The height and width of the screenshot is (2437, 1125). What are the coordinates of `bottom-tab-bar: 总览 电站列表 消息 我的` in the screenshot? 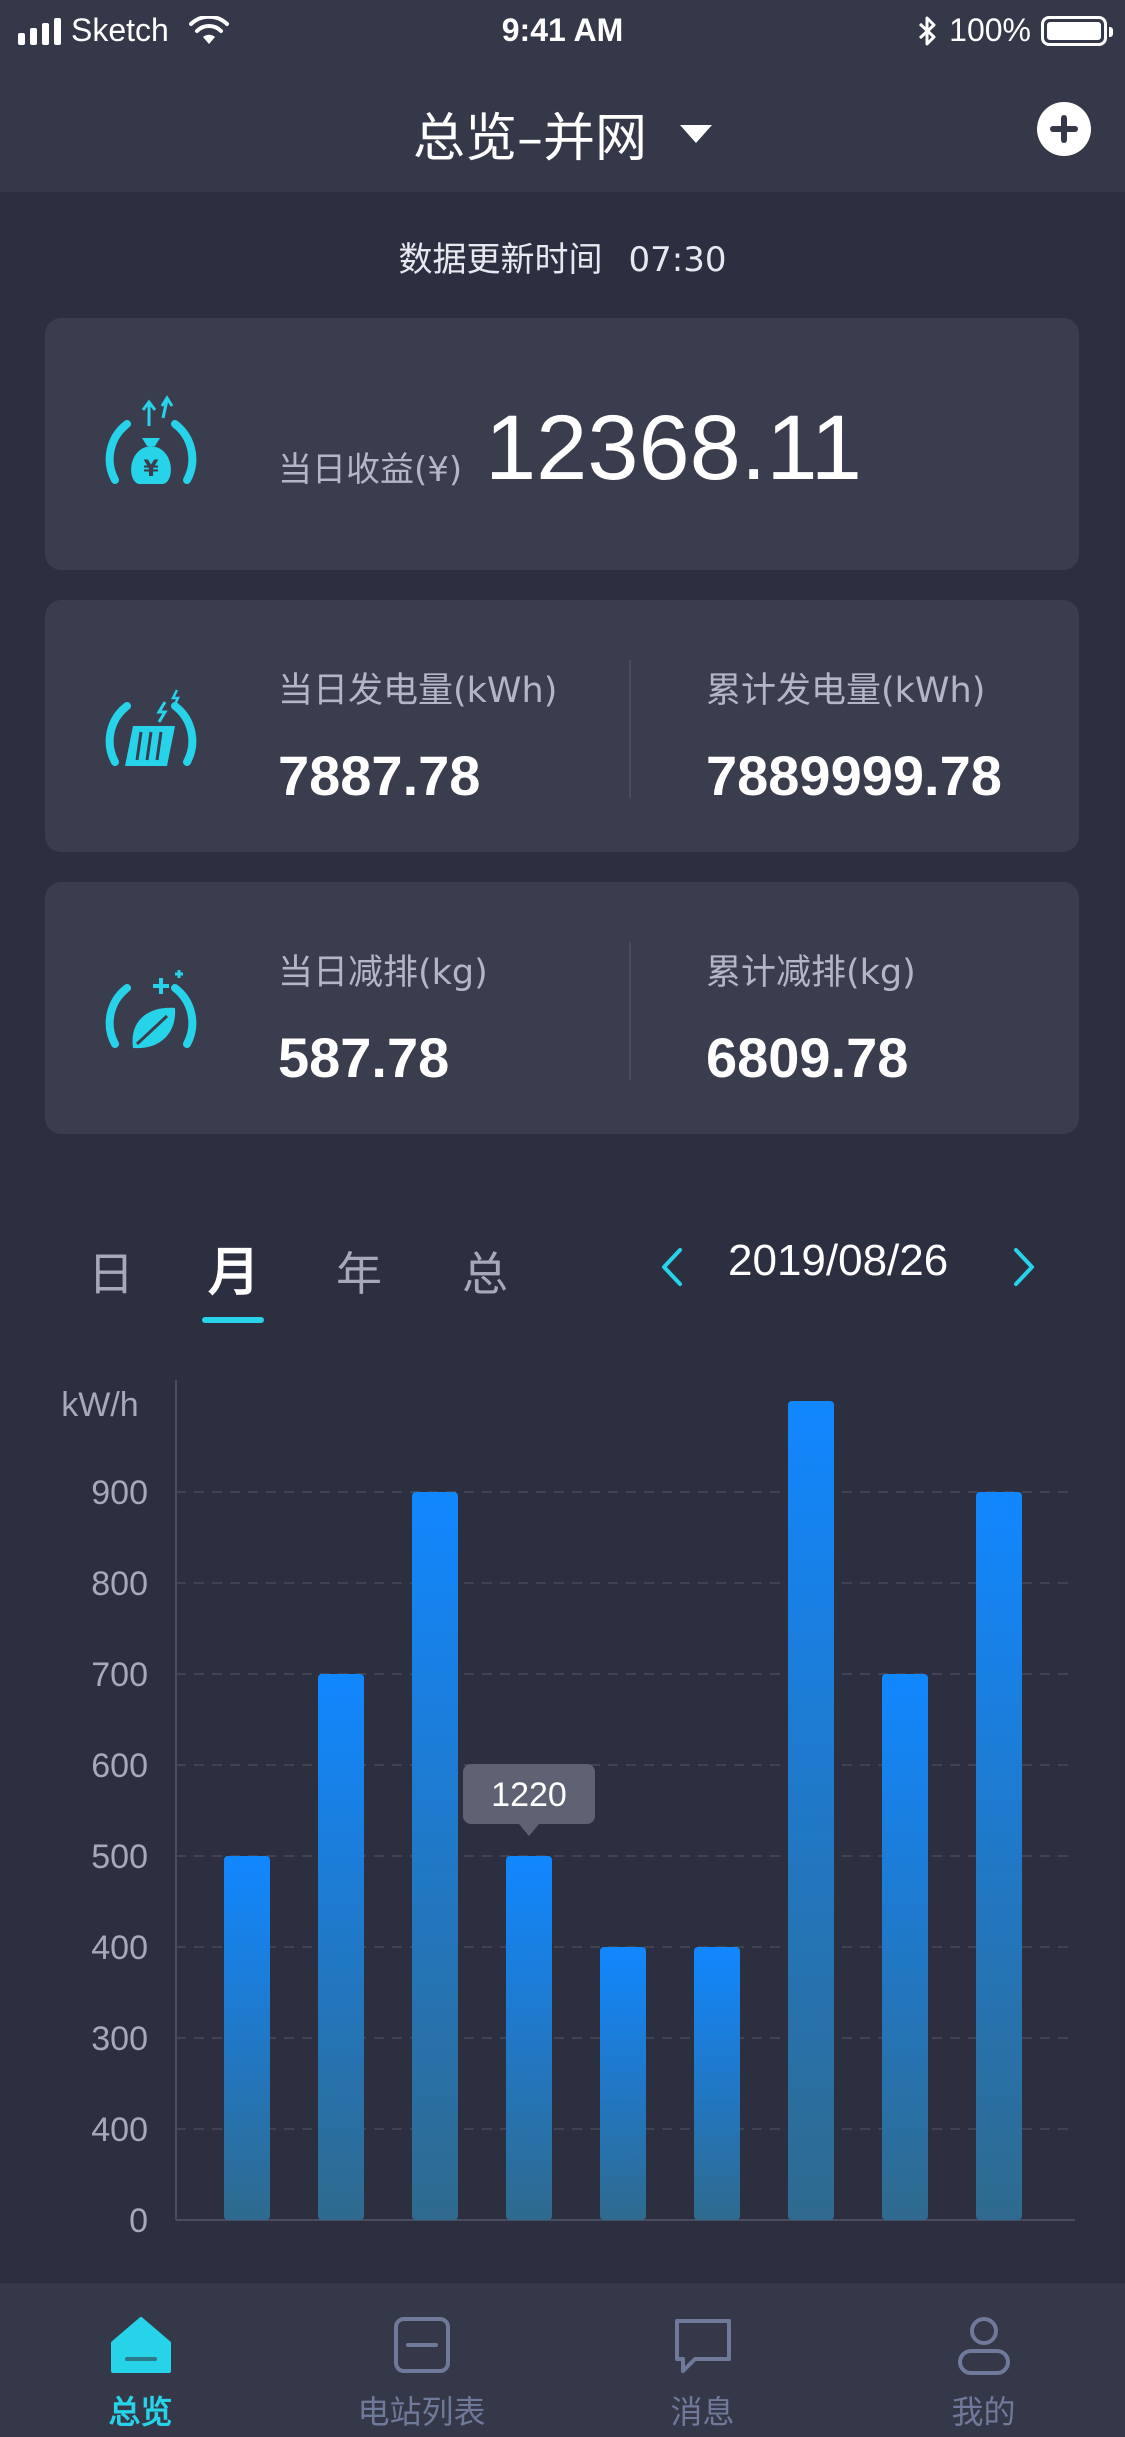 It's located at (562, 2359).